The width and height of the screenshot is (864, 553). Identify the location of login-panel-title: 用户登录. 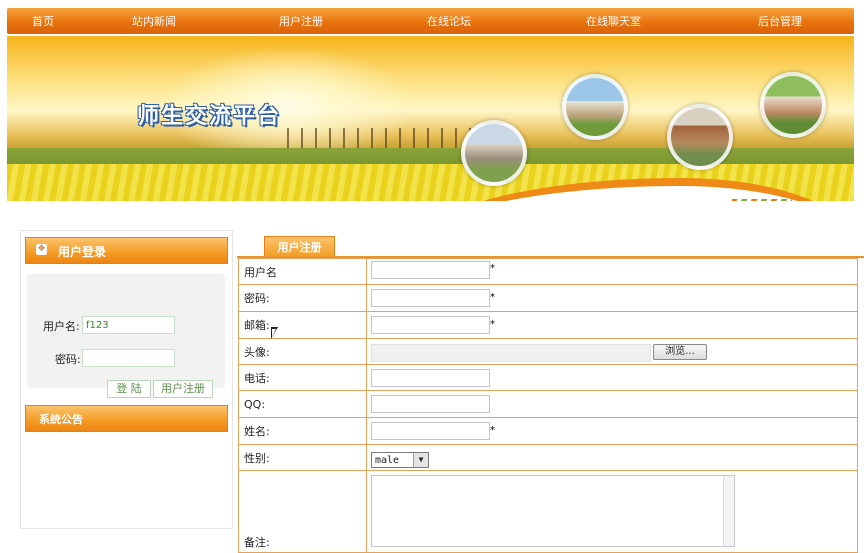
(82, 252).